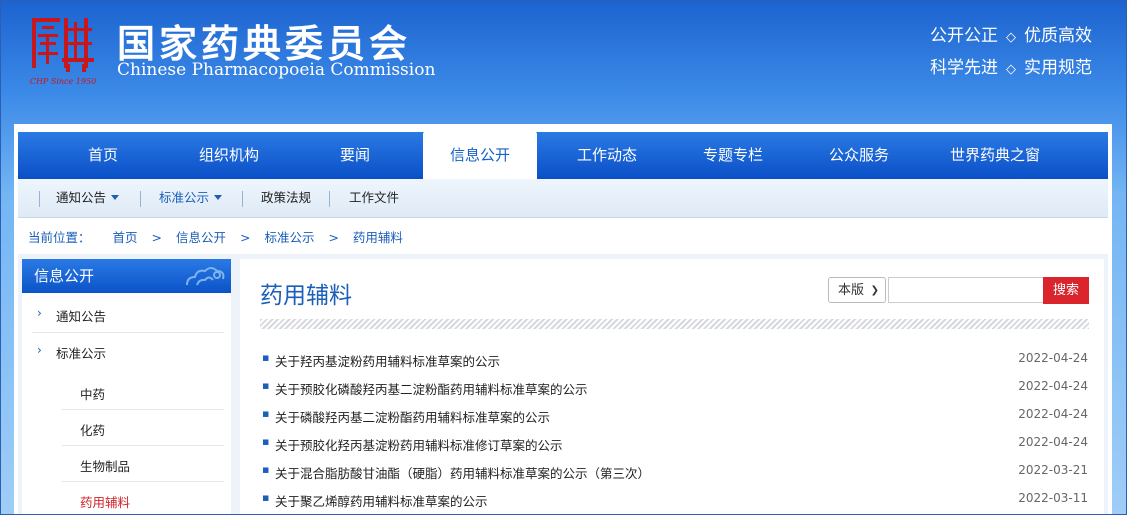 Image resolution: width=1127 pixels, height=515 pixels. What do you see at coordinates (184, 197) in the screenshot?
I see `subnav-label: 标准公示` at bounding box center [184, 197].